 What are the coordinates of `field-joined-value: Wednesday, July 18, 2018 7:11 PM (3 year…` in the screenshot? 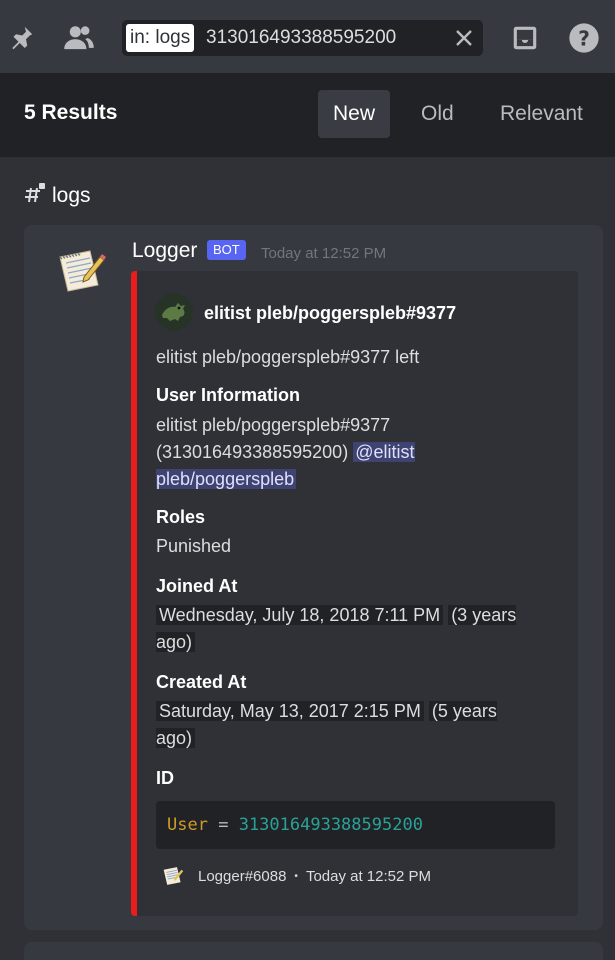 It's located at (346, 629).